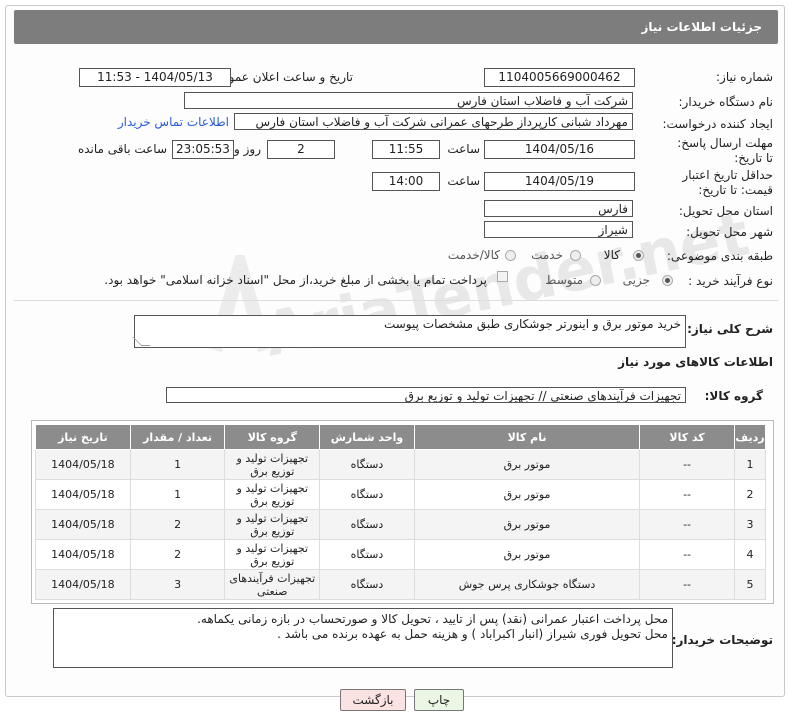 The height and width of the screenshot is (726, 788). Describe the element at coordinates (750, 524) in the screenshot. I see `cell-row: 3` at that location.